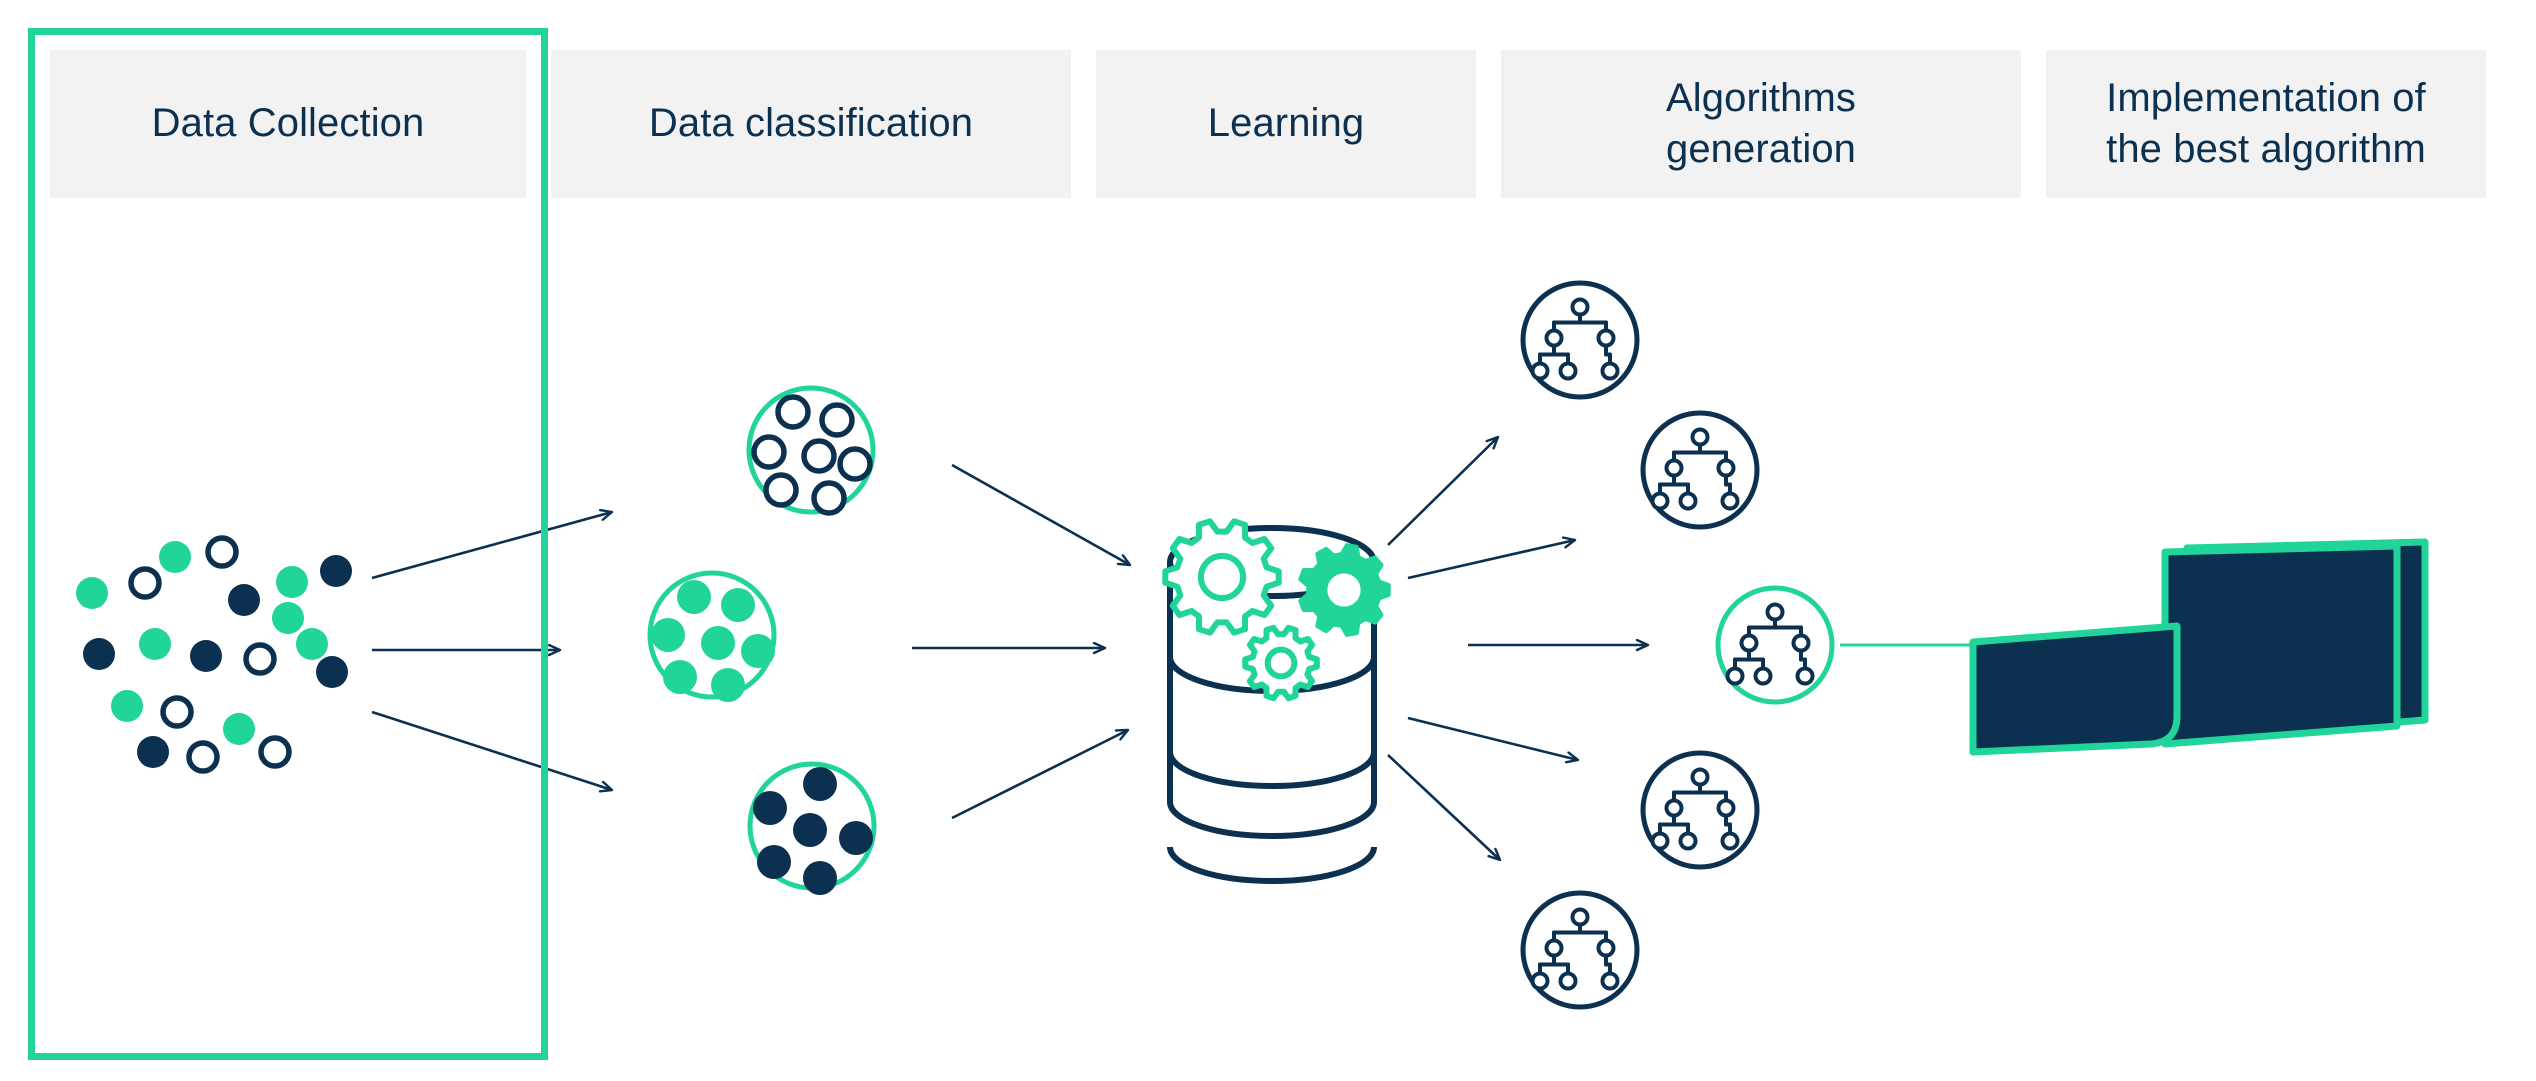 The image size is (2536, 1081). I want to click on gear-large-outline-icon, so click(1222, 577).